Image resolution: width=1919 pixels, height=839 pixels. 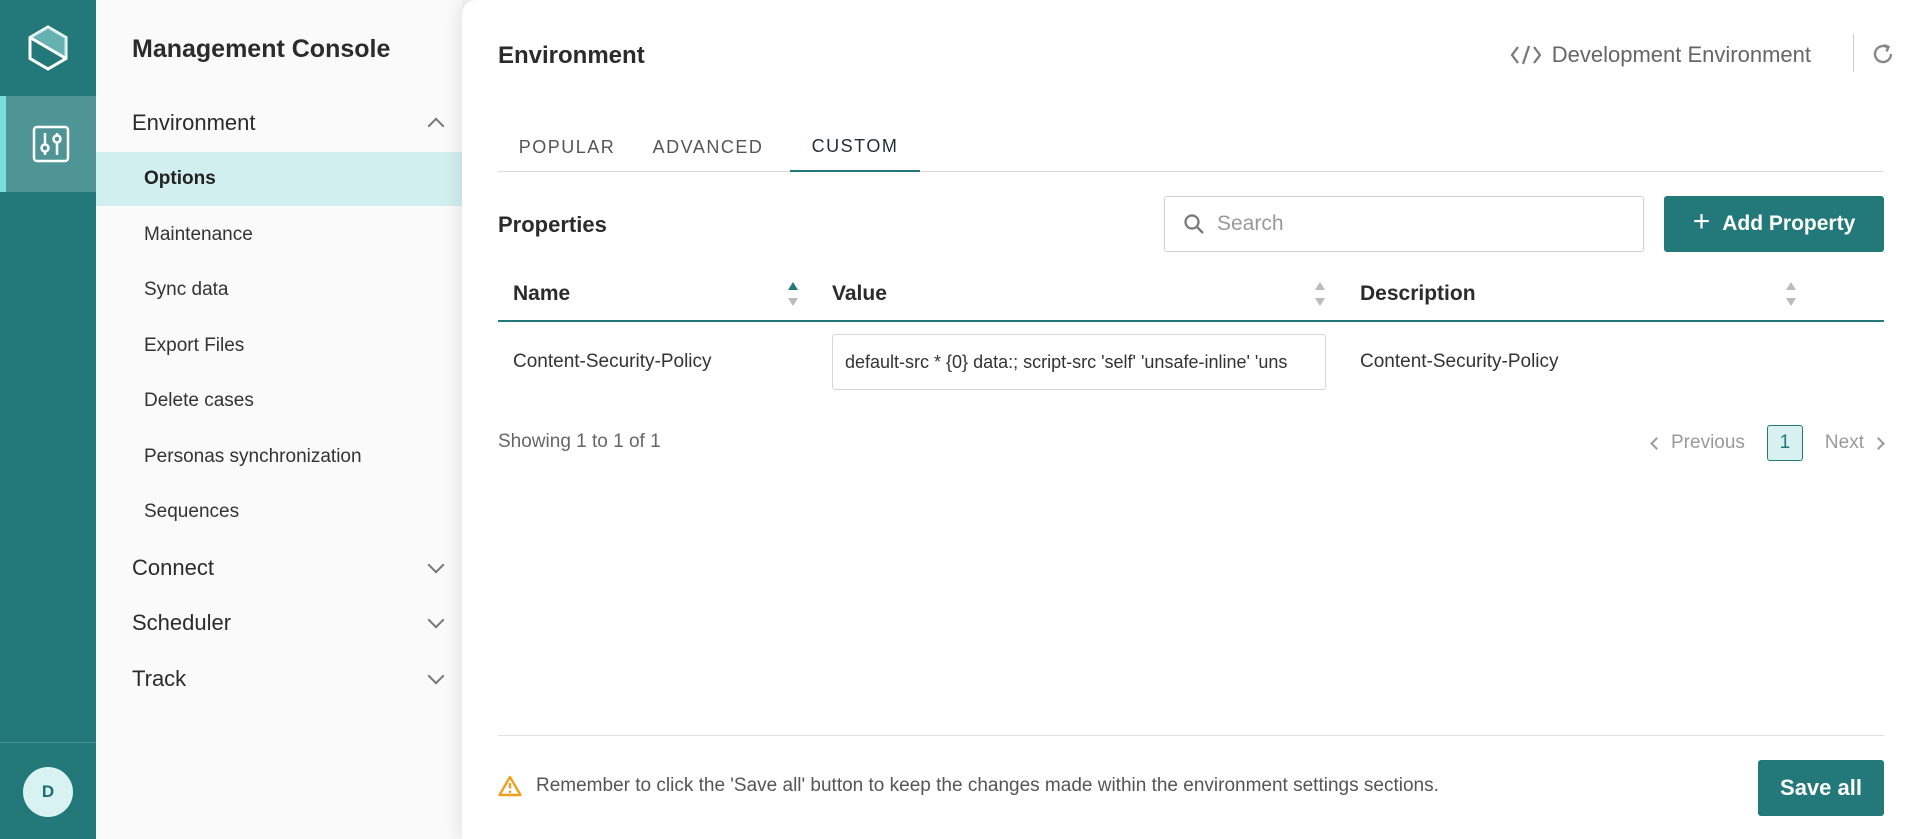 I want to click on warning-icon, so click(x=510, y=786).